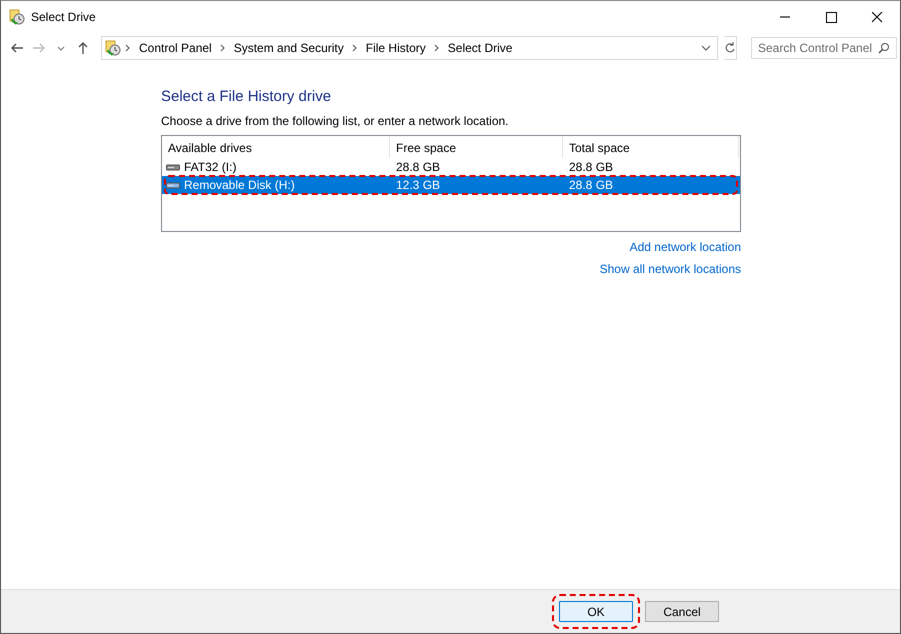 Image resolution: width=901 pixels, height=634 pixels. Describe the element at coordinates (831, 17) in the screenshot. I see `maximize-icon` at that location.